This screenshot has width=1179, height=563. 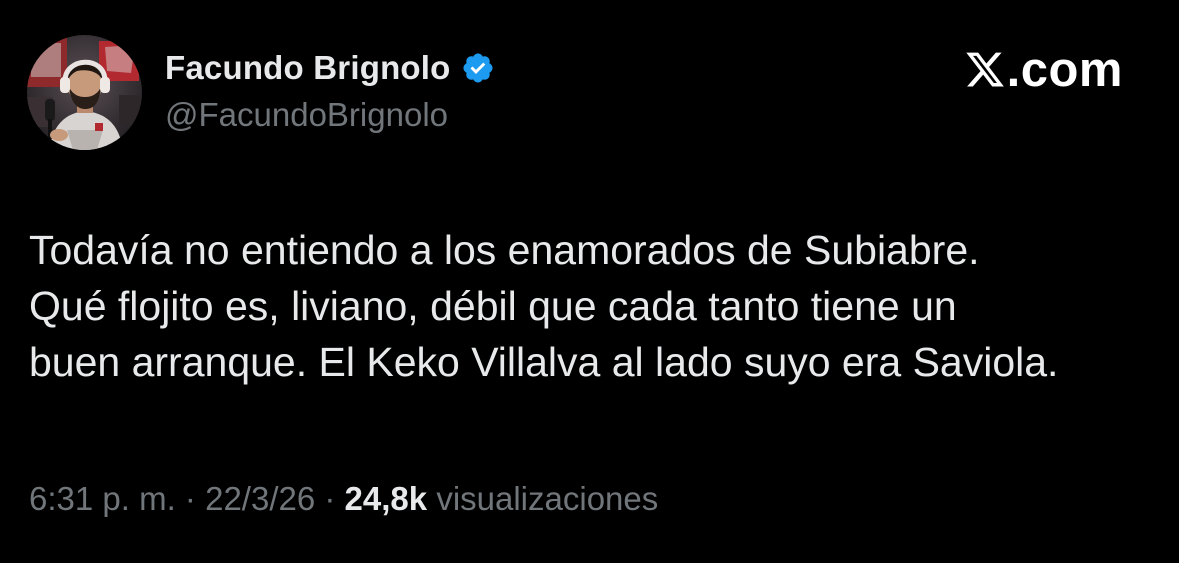 I want to click on tweet-time: 6:31 p. m., so click(x=102, y=498).